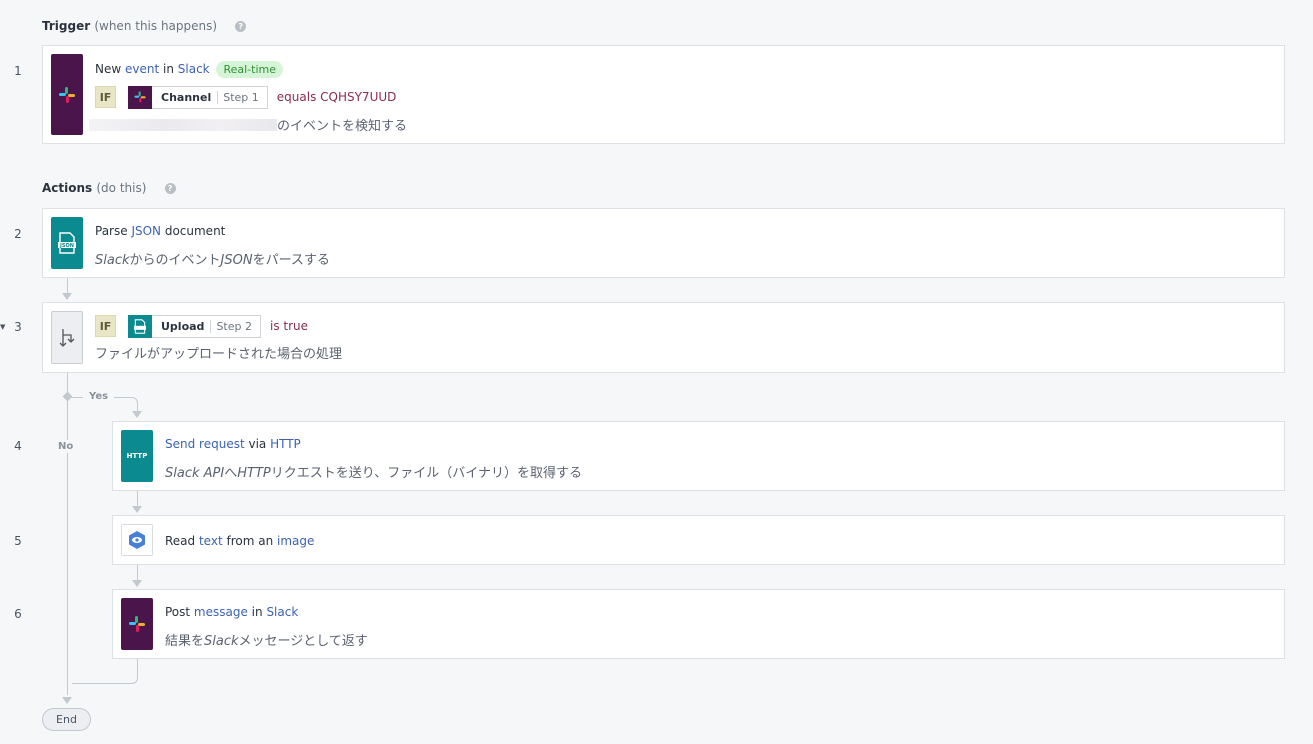 The image size is (1313, 744). I want to click on merge-curve, so click(105, 678).